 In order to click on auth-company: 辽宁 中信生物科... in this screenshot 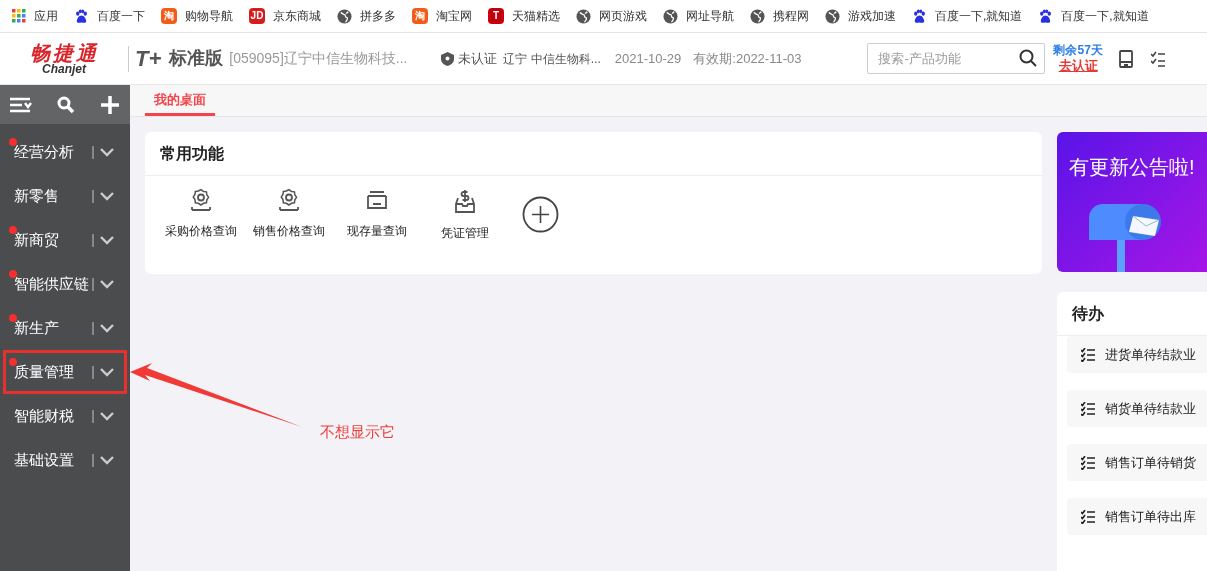, I will do `click(552, 59)`.